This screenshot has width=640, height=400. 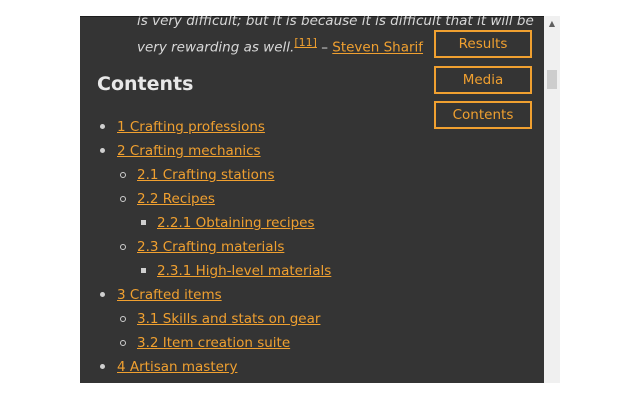 I want to click on toc-item: 4 Artisan mastery, so click(x=177, y=366).